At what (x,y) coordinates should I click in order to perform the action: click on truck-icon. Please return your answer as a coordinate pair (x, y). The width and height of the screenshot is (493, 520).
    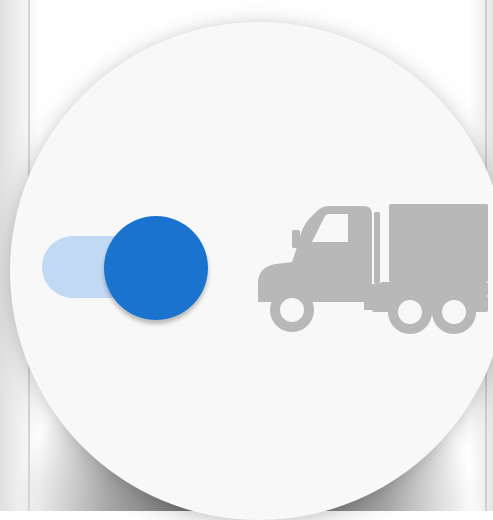
    Looking at the image, I should click on (373, 269).